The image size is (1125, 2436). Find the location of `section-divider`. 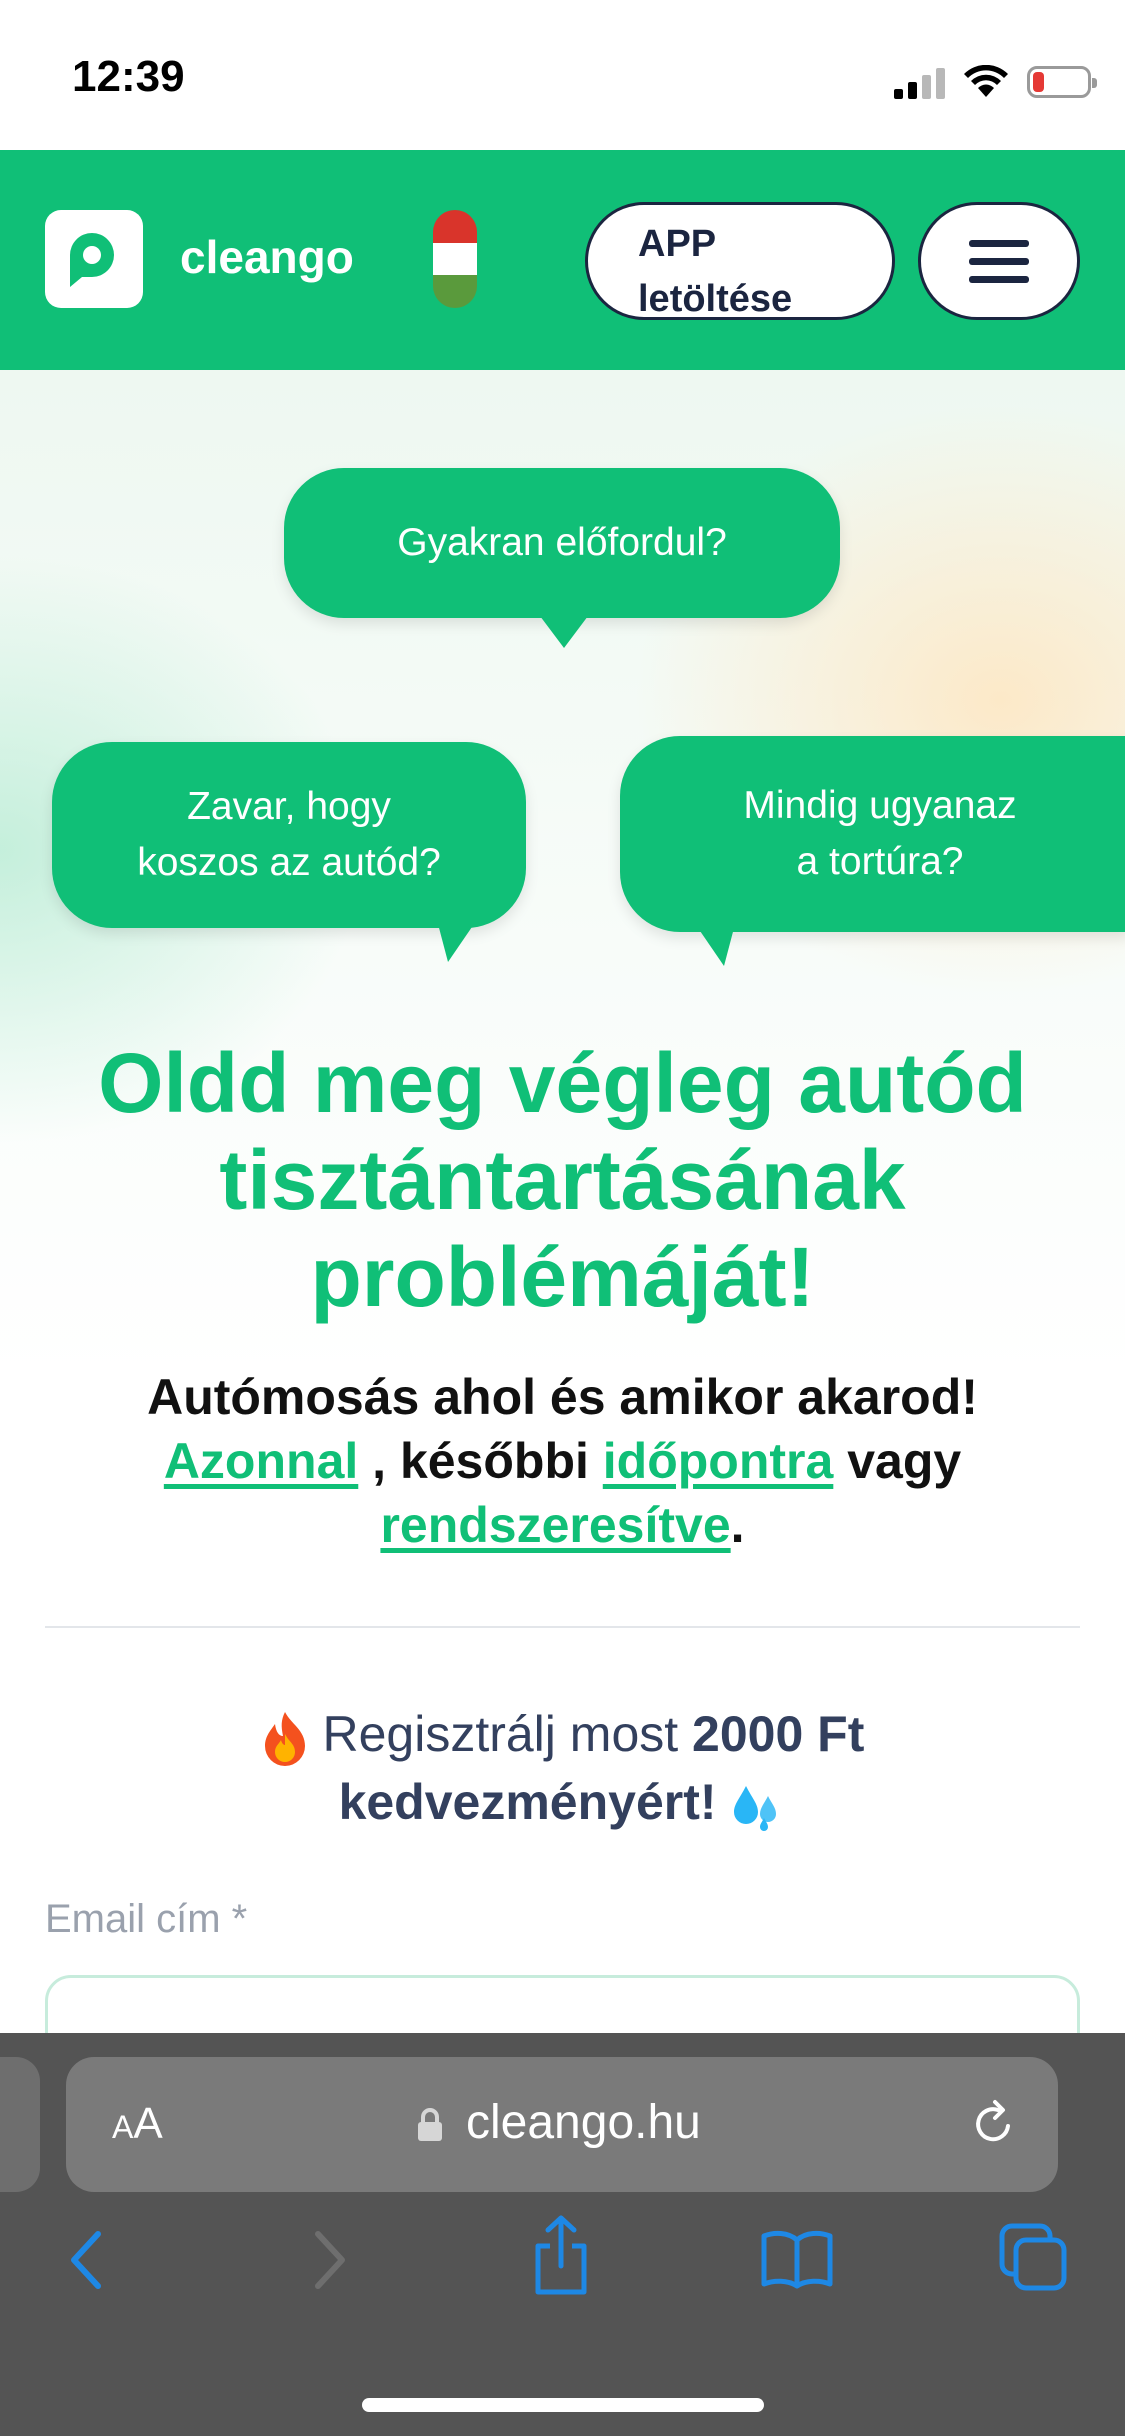

section-divider is located at coordinates (562, 1627).